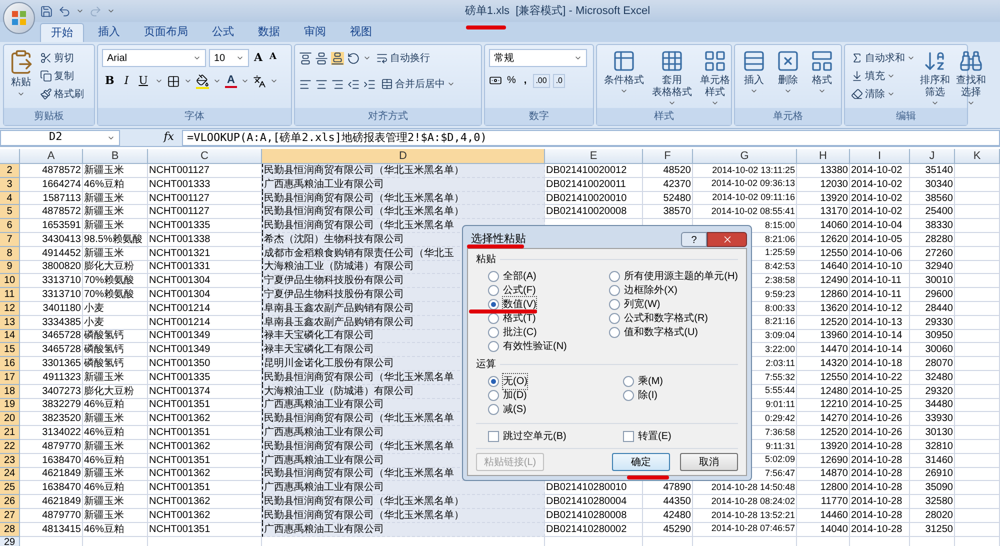 The height and width of the screenshot is (546, 1000). What do you see at coordinates (60, 138) in the screenshot?
I see `name-box: D2` at bounding box center [60, 138].